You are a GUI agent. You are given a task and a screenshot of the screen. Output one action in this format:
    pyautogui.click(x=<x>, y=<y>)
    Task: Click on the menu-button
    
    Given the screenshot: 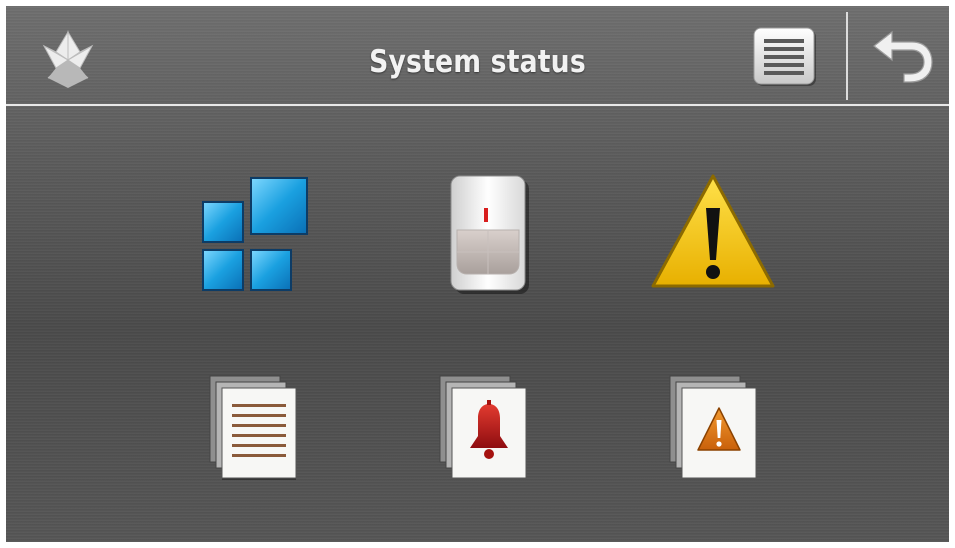 What is the action you would take?
    pyautogui.click(x=785, y=57)
    